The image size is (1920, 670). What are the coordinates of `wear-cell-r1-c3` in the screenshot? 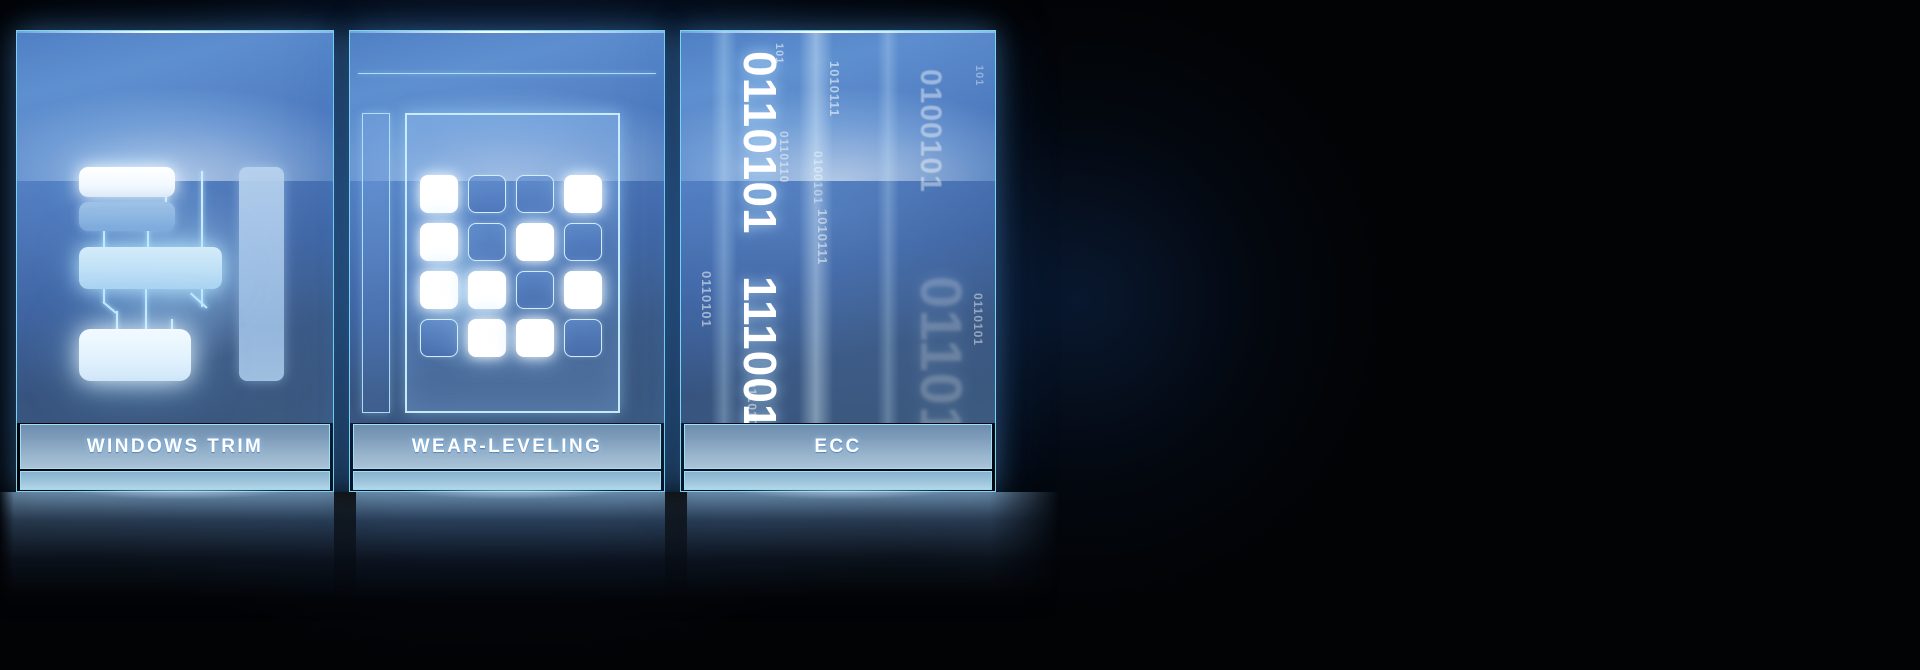 It's located at (535, 194).